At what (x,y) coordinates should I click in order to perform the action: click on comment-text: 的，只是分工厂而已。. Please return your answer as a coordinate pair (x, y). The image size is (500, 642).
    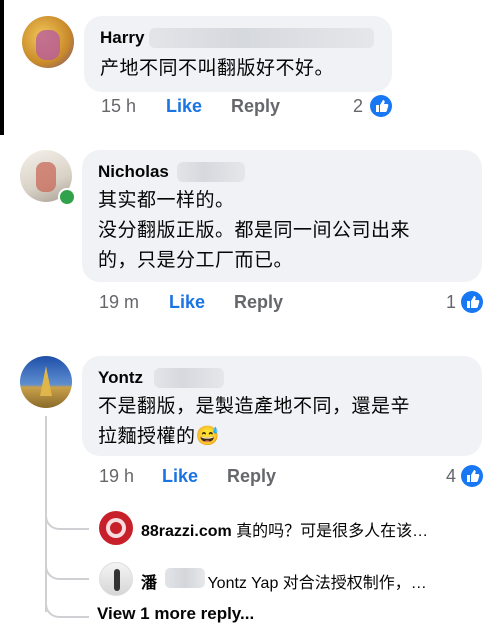
    Looking at the image, I should click on (196, 260).